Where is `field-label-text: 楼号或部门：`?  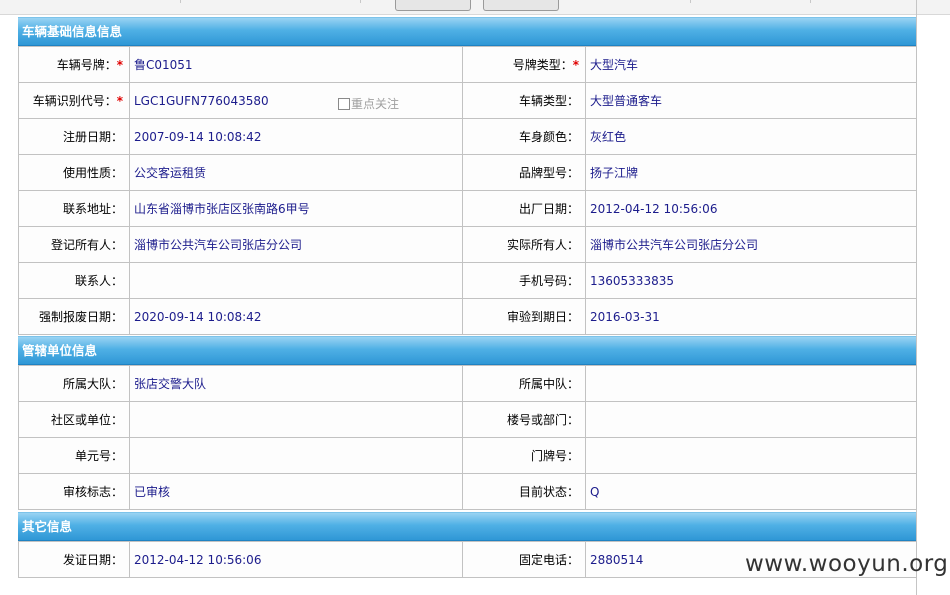 field-label-text: 楼号或部门： is located at coordinates (542, 420).